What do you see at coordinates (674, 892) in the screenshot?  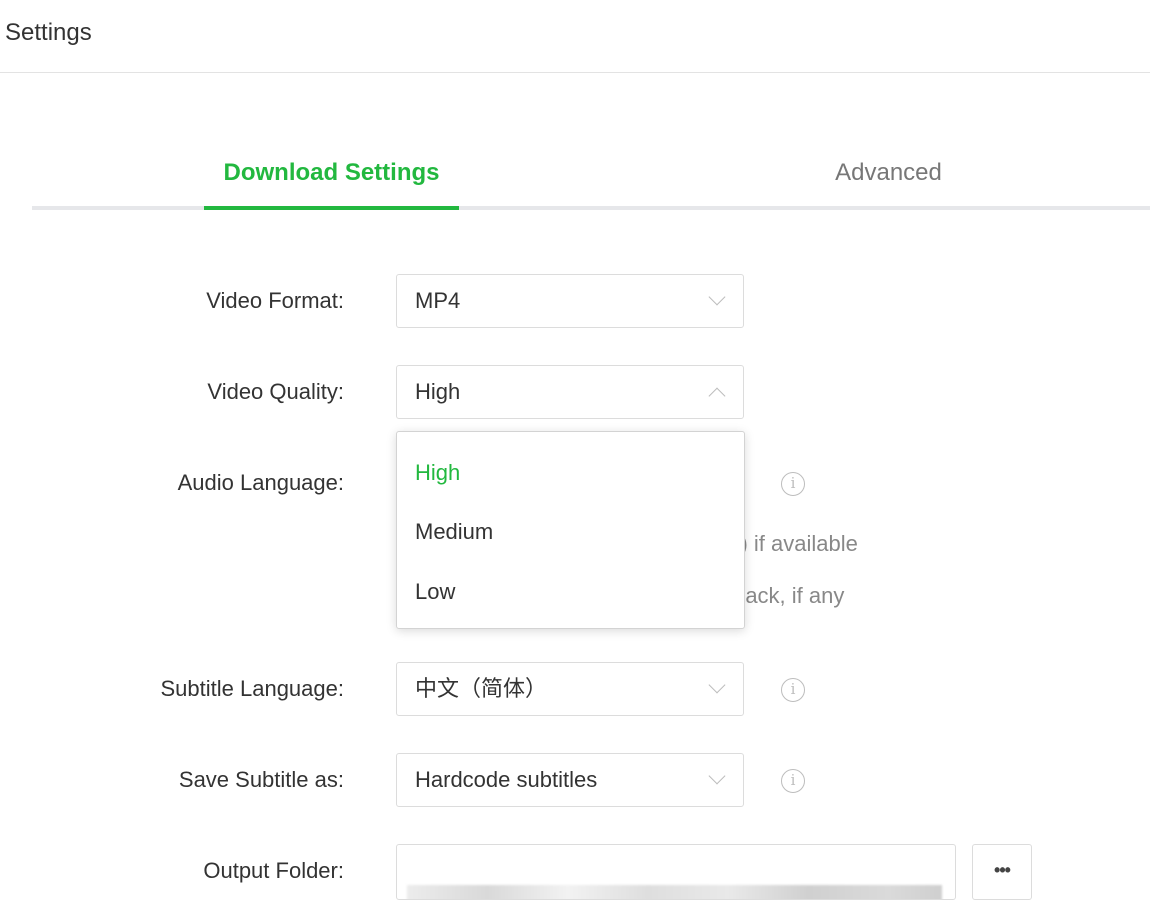 I see `redacted-folder-path` at bounding box center [674, 892].